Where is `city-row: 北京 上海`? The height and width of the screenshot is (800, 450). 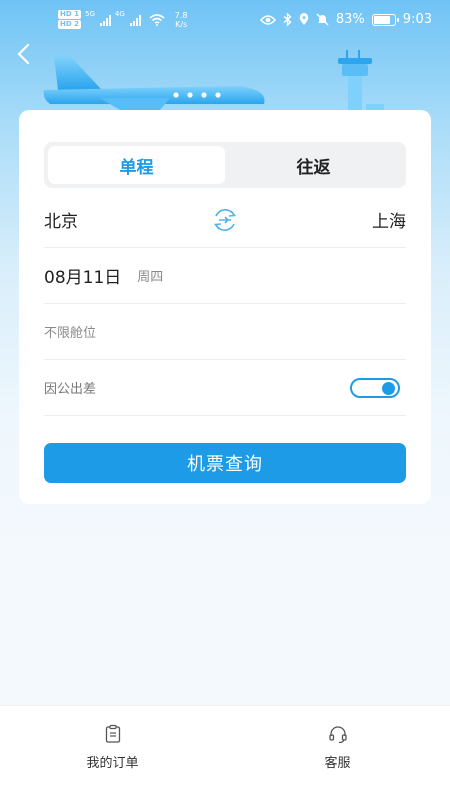
city-row: 北京 上海 is located at coordinates (225, 220).